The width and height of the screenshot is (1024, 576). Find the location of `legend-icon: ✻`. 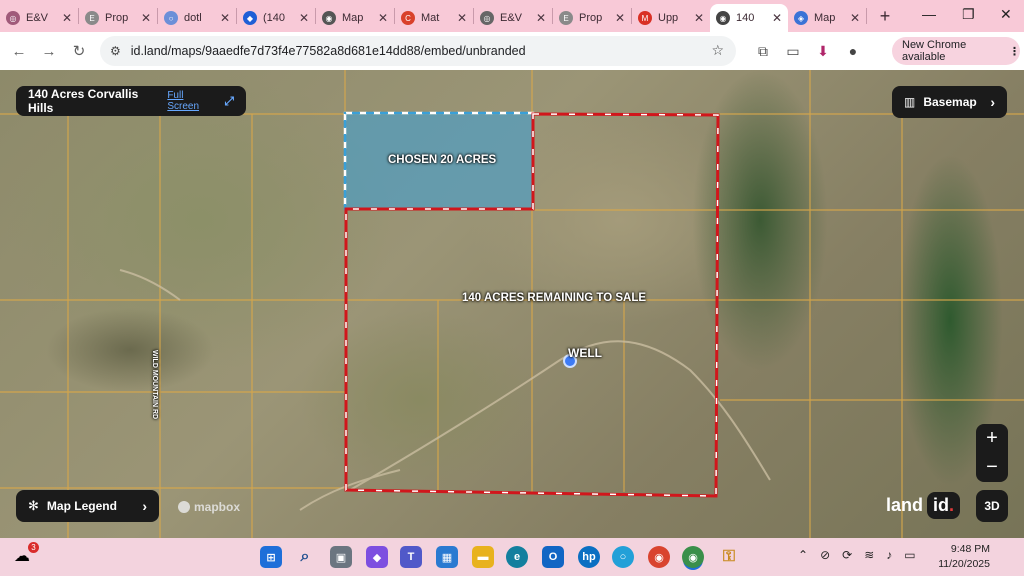

legend-icon: ✻ is located at coordinates (33, 505).